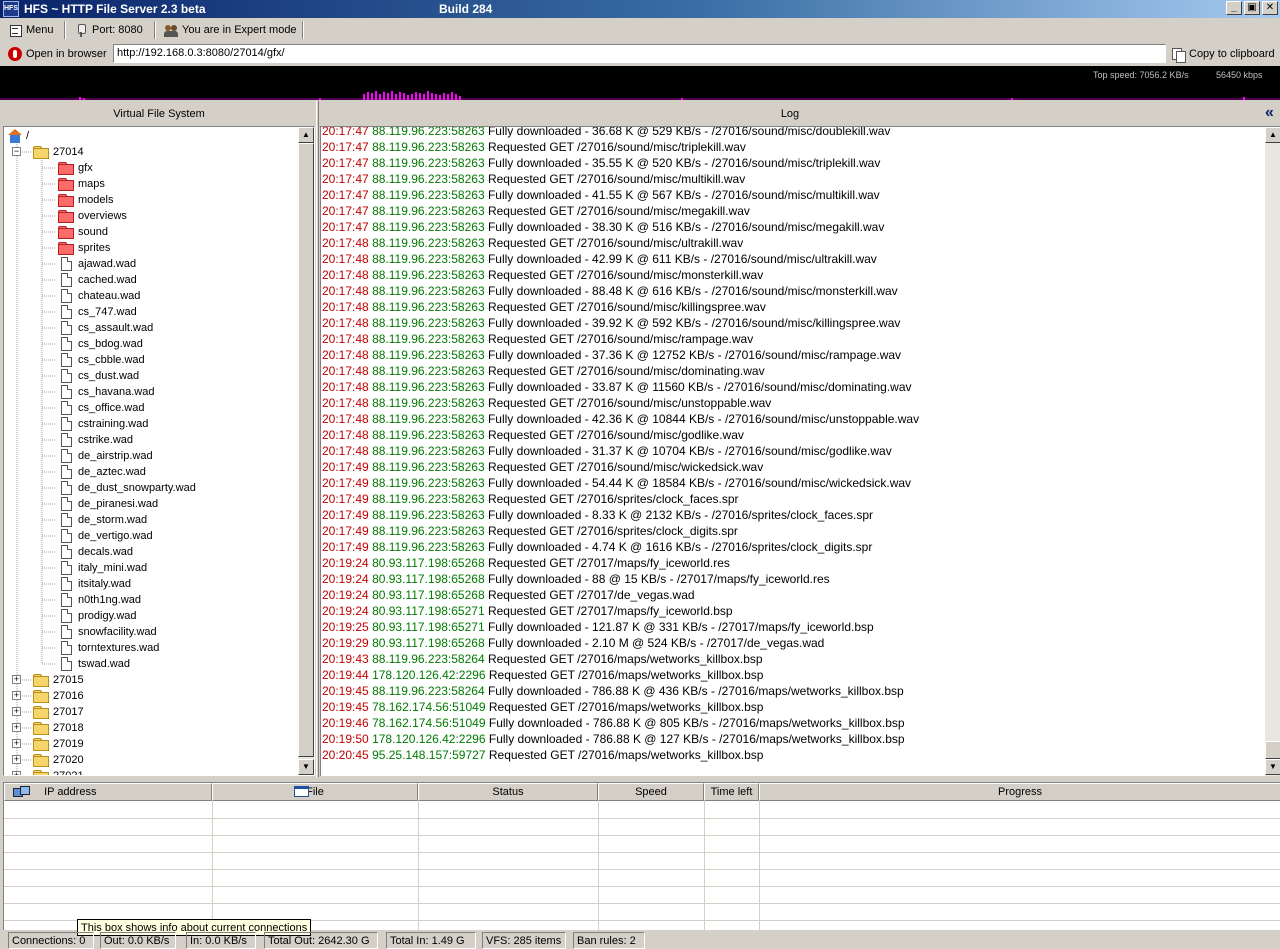 This screenshot has height=949, width=1280. What do you see at coordinates (99, 616) in the screenshot?
I see `tree-file: prodigy.wad` at bounding box center [99, 616].